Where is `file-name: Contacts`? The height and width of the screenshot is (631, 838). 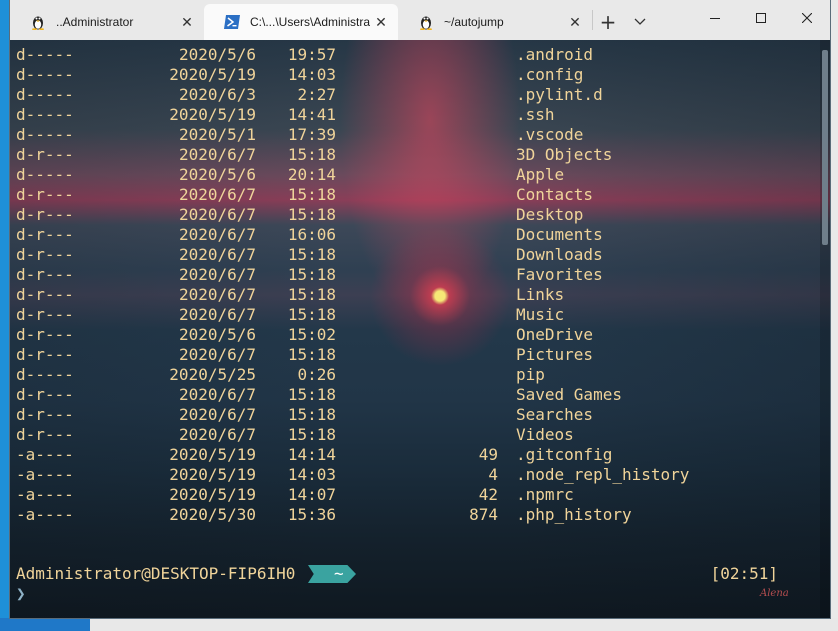
file-name: Contacts is located at coordinates (555, 194).